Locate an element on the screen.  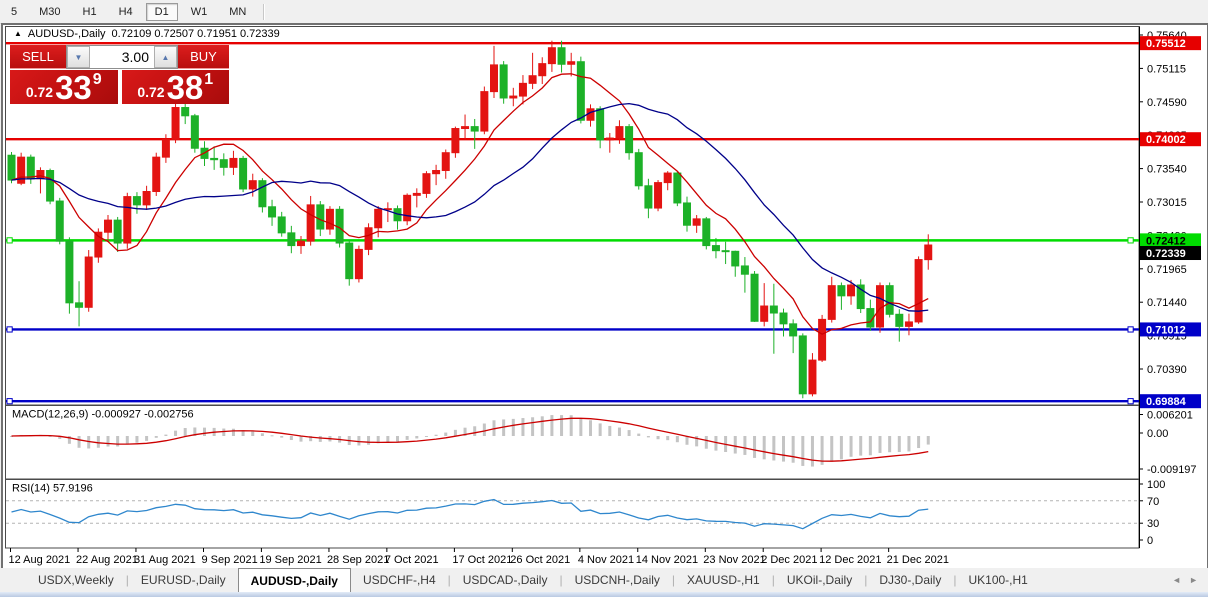
buy-button: BUY is located at coordinates (203, 57).